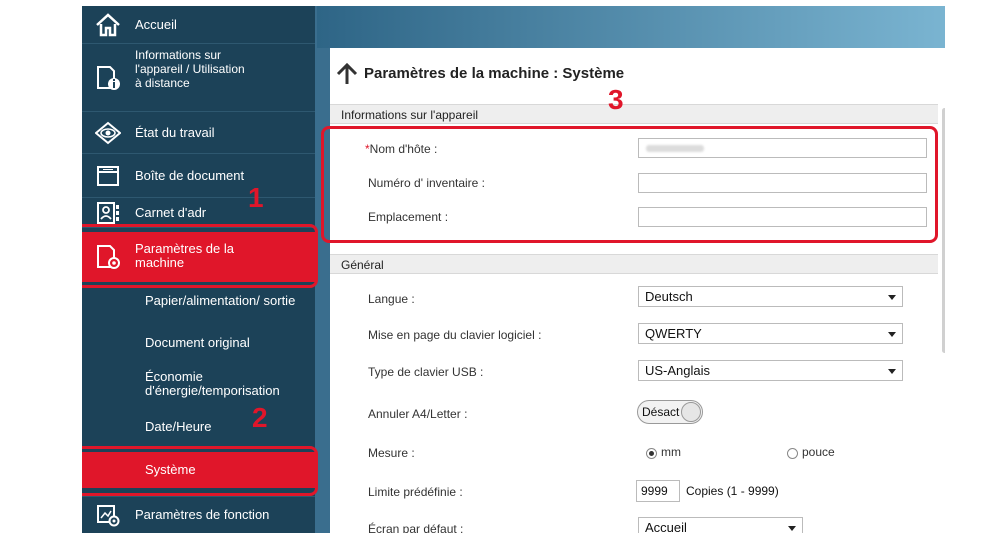  I want to click on measure-mm-label: mm, so click(671, 452).